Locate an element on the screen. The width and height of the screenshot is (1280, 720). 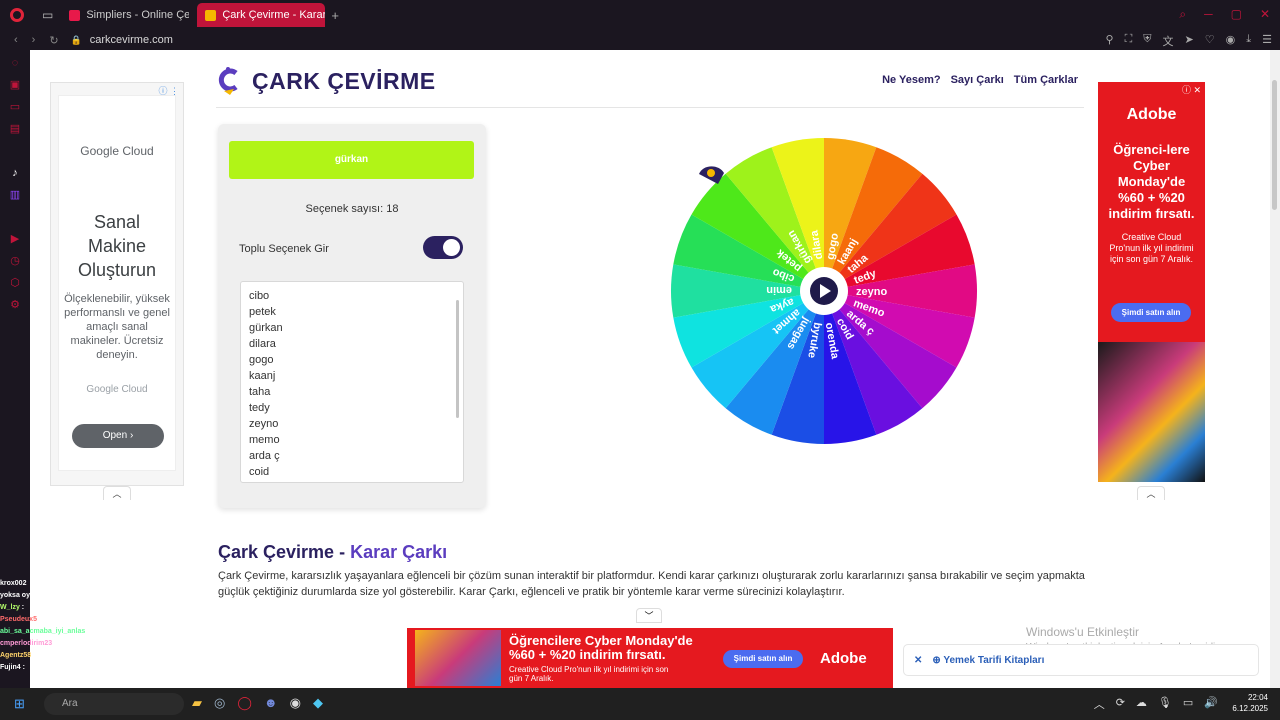
steam-icon: ◎ is located at coordinates (219, 703).